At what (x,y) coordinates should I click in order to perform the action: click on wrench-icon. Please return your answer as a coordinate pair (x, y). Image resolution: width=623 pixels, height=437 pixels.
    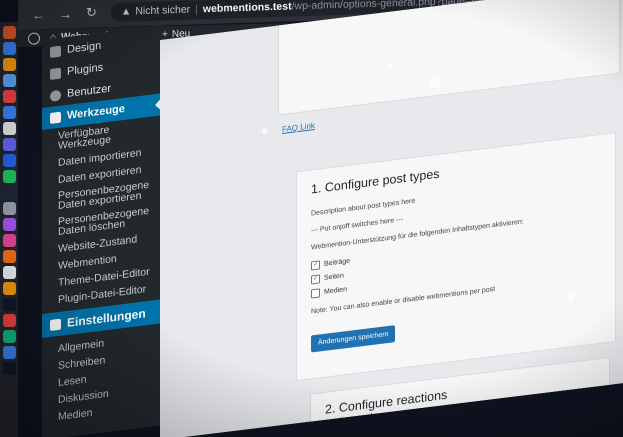
    Looking at the image, I should click on (55, 117).